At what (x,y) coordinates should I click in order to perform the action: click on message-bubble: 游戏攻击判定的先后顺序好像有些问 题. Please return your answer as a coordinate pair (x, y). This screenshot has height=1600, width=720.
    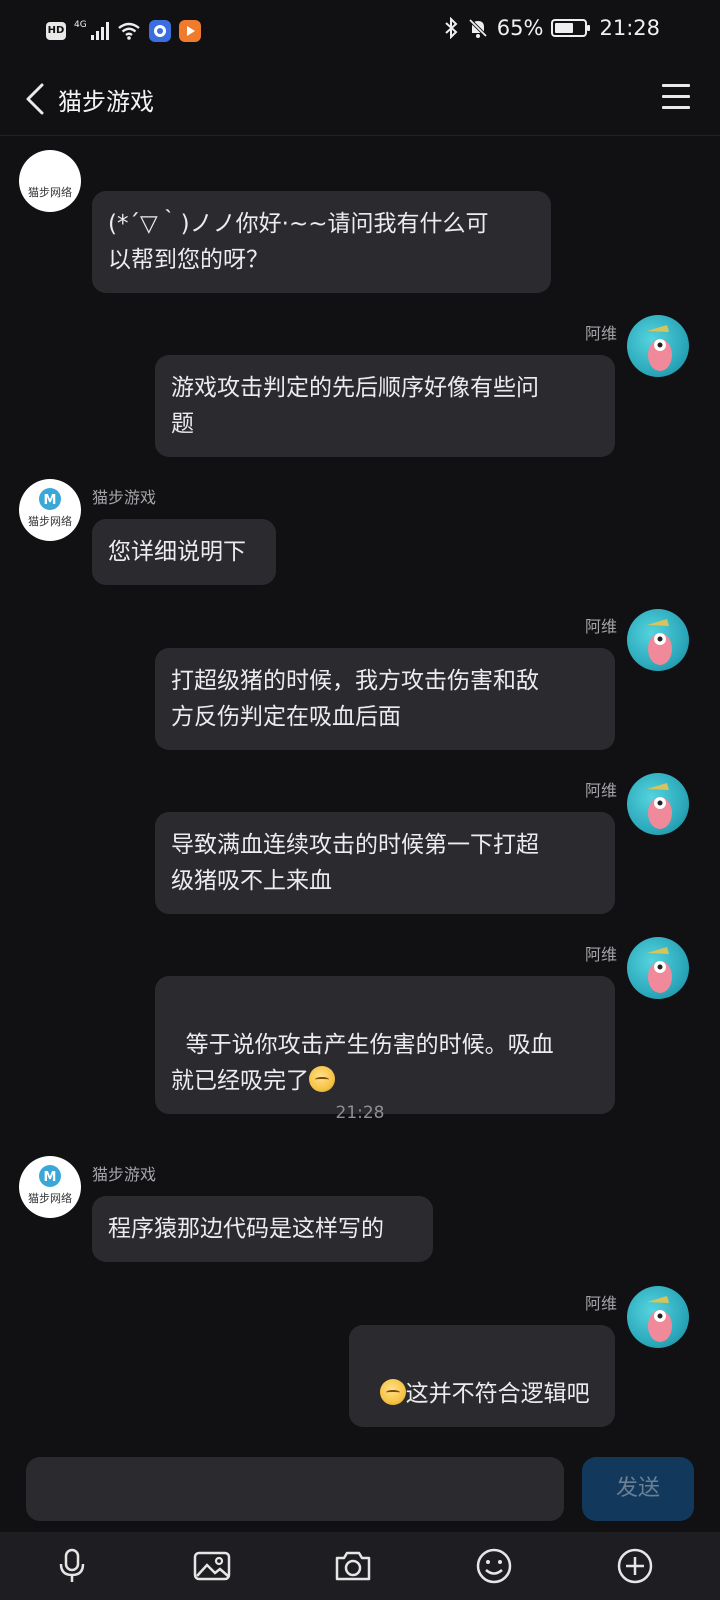
    Looking at the image, I should click on (385, 406).